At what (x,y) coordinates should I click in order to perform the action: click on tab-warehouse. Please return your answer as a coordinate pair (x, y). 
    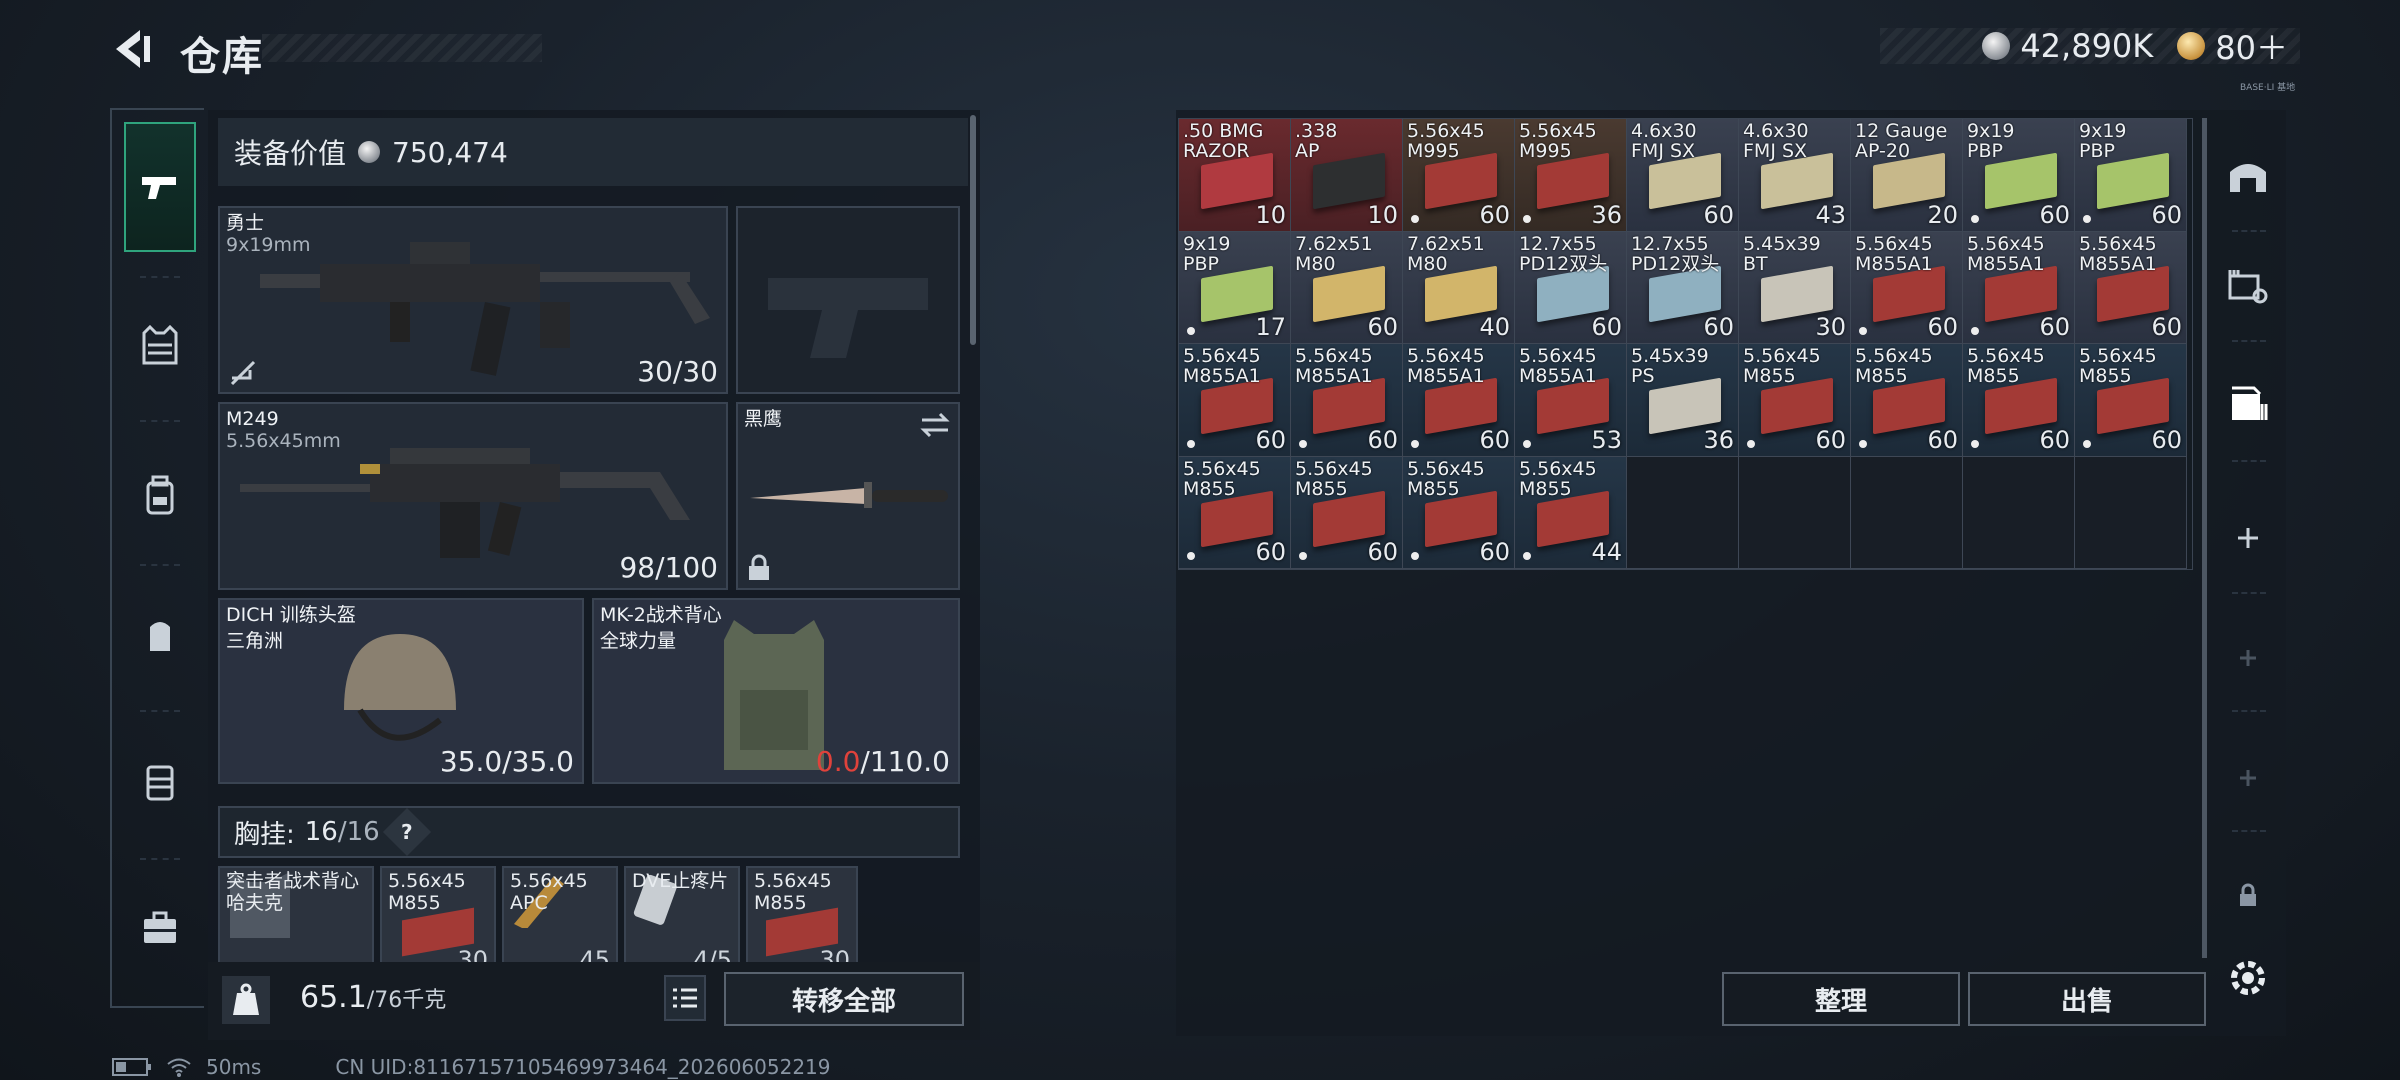
    Looking at the image, I should click on (2248, 176).